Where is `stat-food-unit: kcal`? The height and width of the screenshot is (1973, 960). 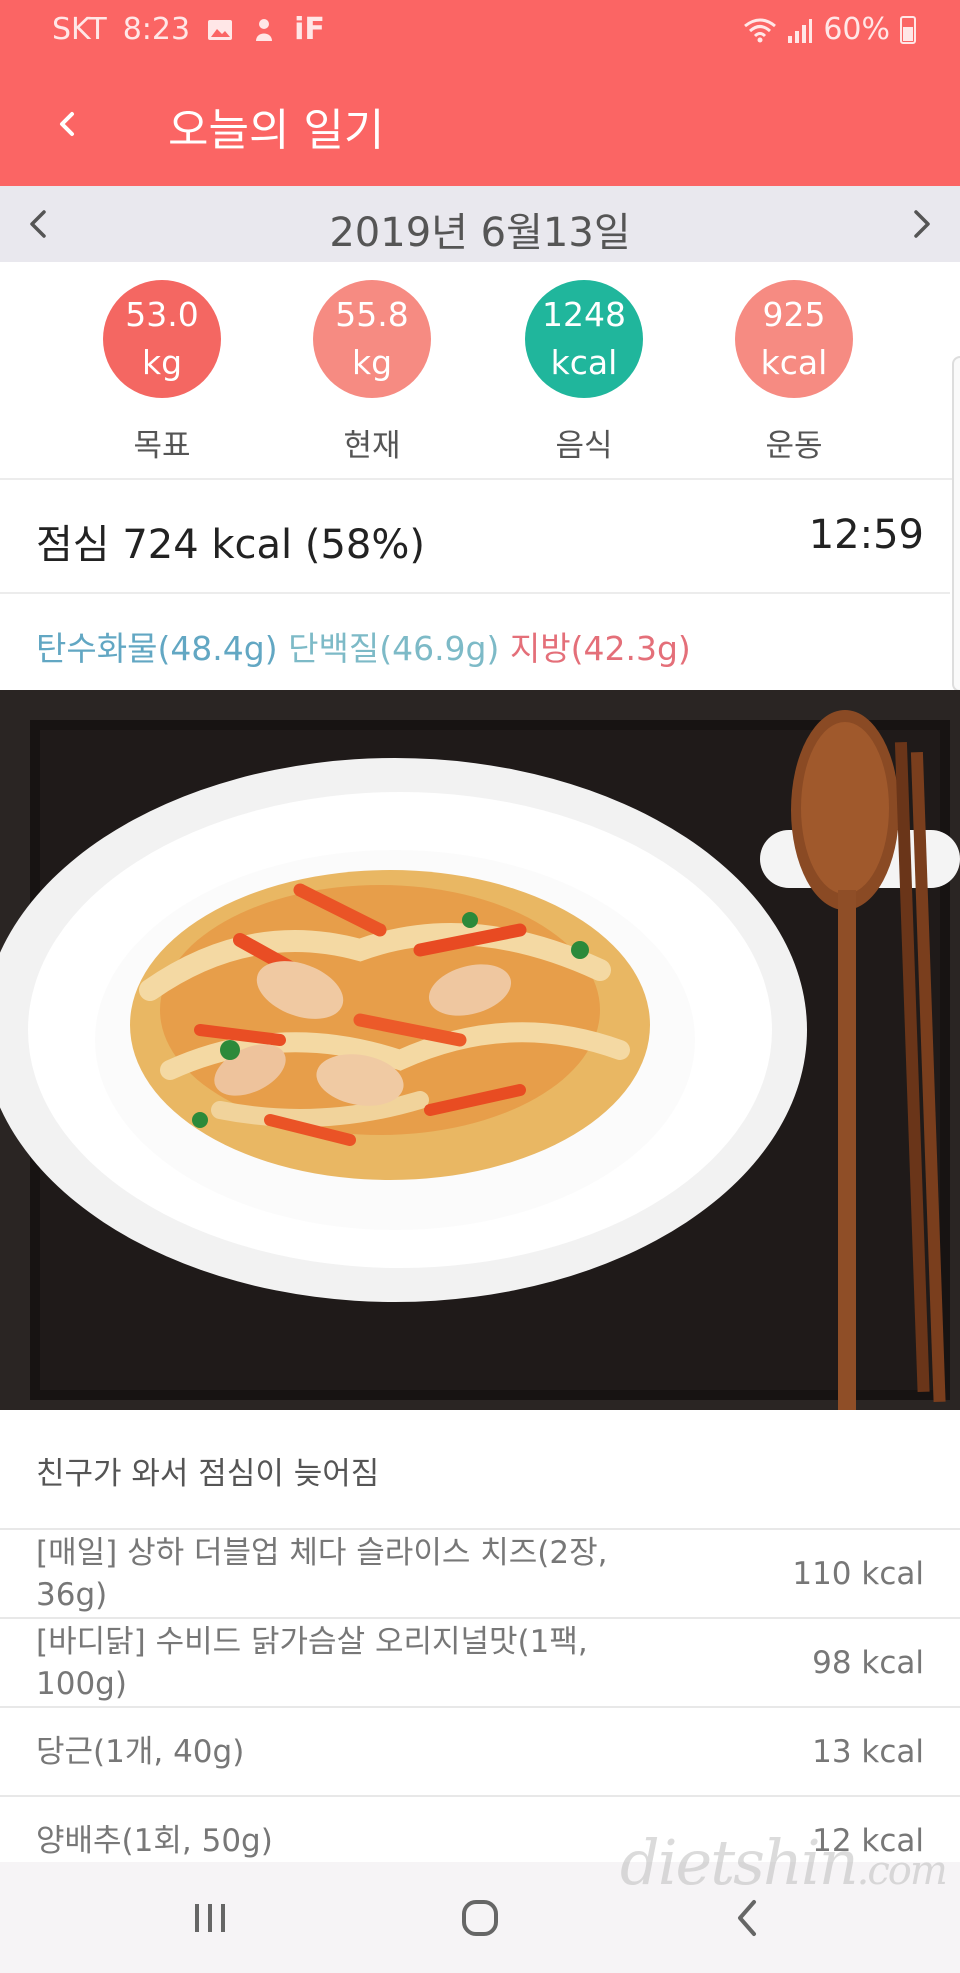
stat-food-unit: kcal is located at coordinates (584, 362).